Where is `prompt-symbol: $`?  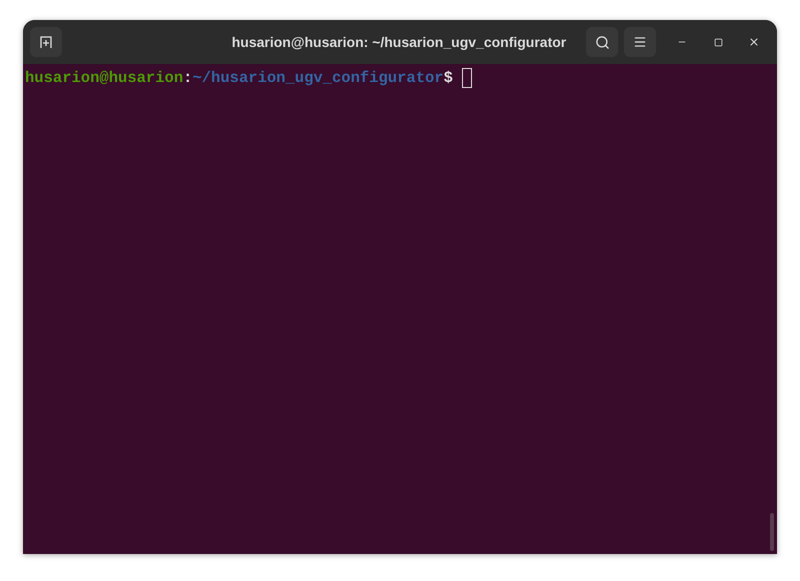 prompt-symbol: $ is located at coordinates (448, 78).